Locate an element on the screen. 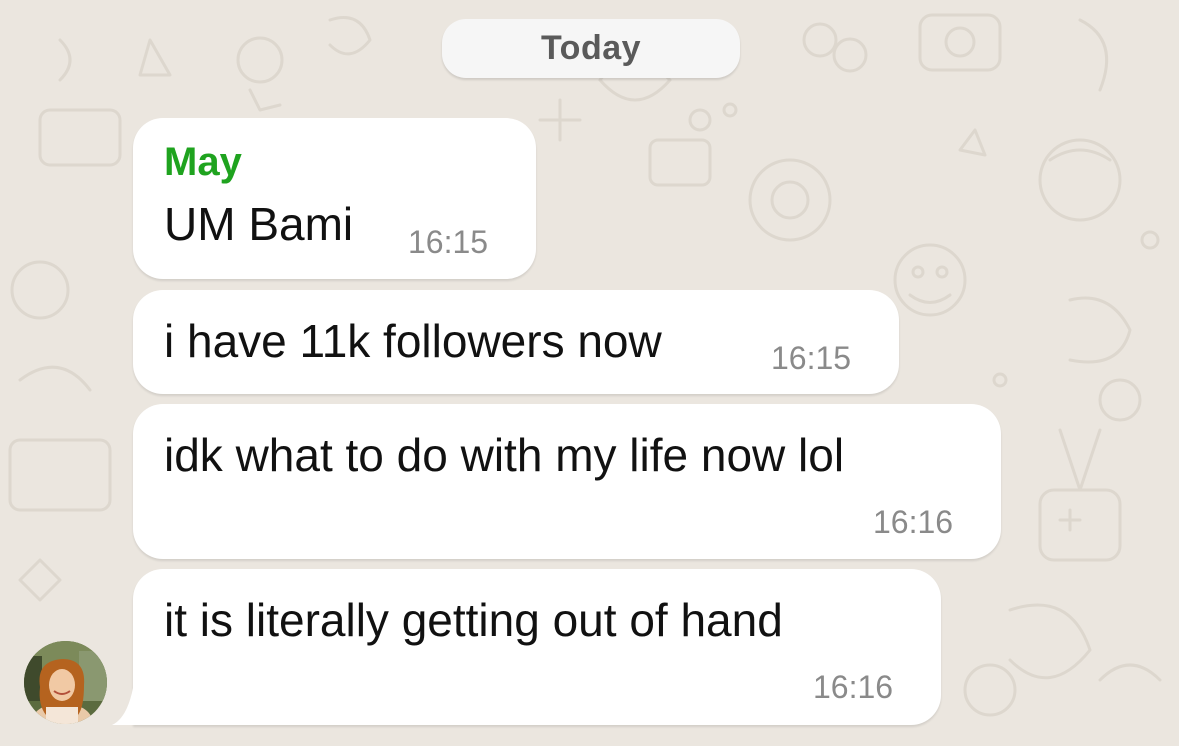 This screenshot has width=1179, height=746. message-bubble: May UM Bami 16:15 is located at coordinates (334, 198).